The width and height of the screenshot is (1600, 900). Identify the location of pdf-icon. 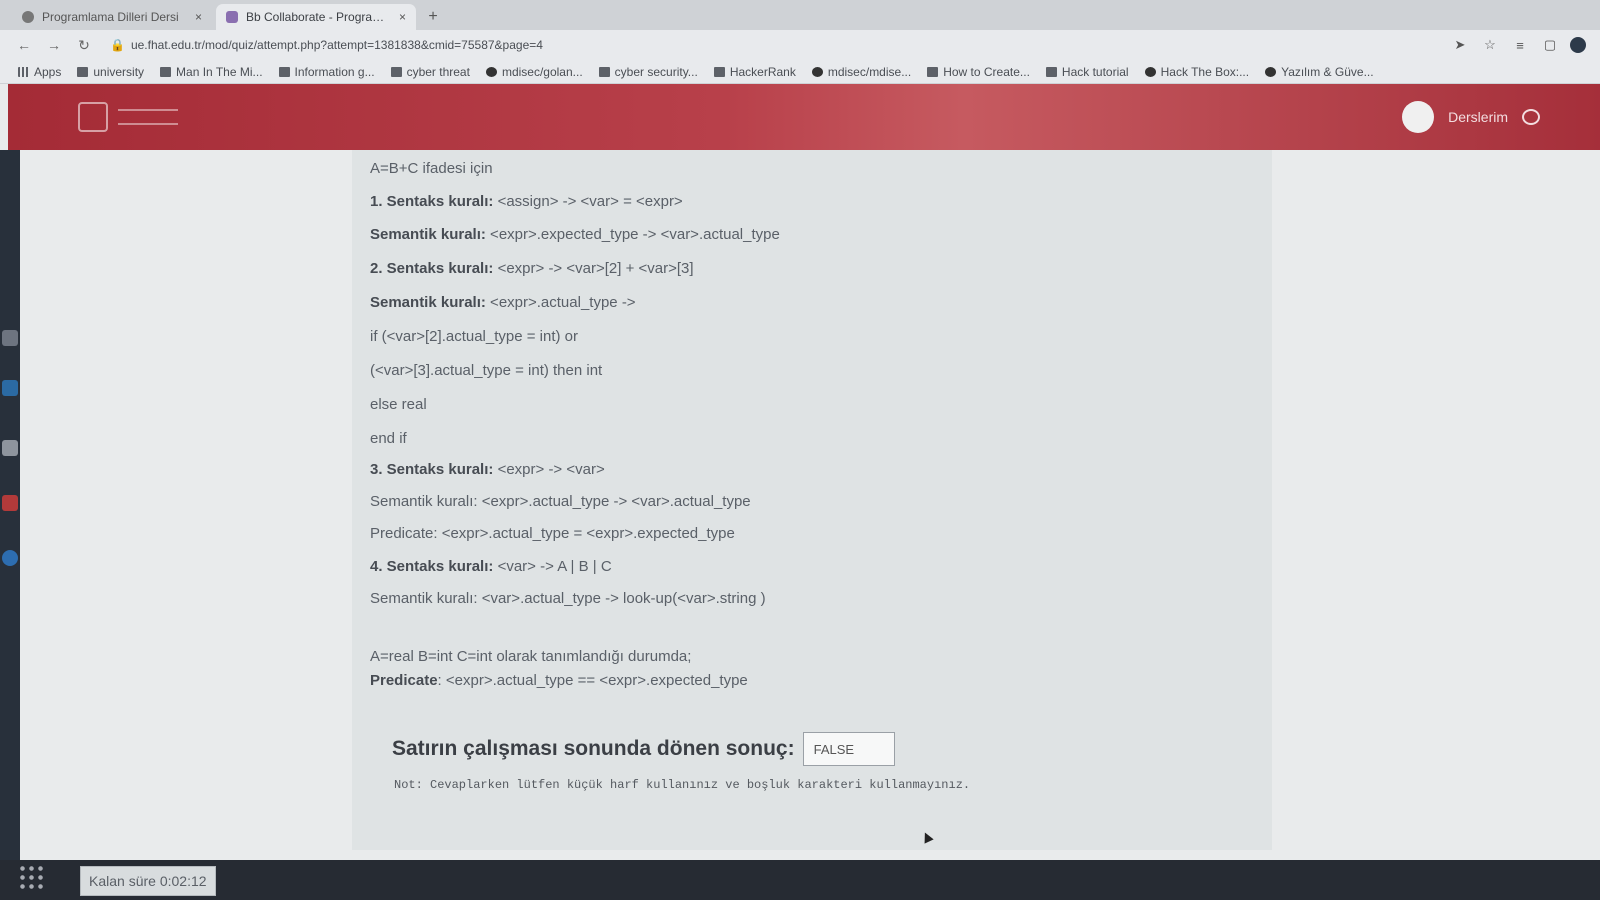
(10, 503).